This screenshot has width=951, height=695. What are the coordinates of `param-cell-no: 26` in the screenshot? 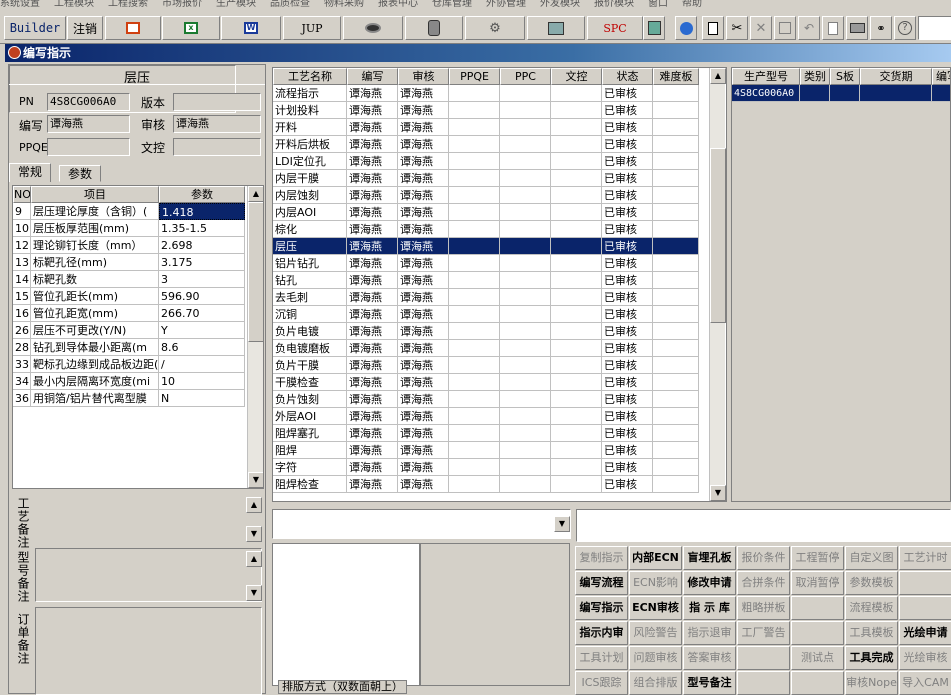 It's located at (22, 330).